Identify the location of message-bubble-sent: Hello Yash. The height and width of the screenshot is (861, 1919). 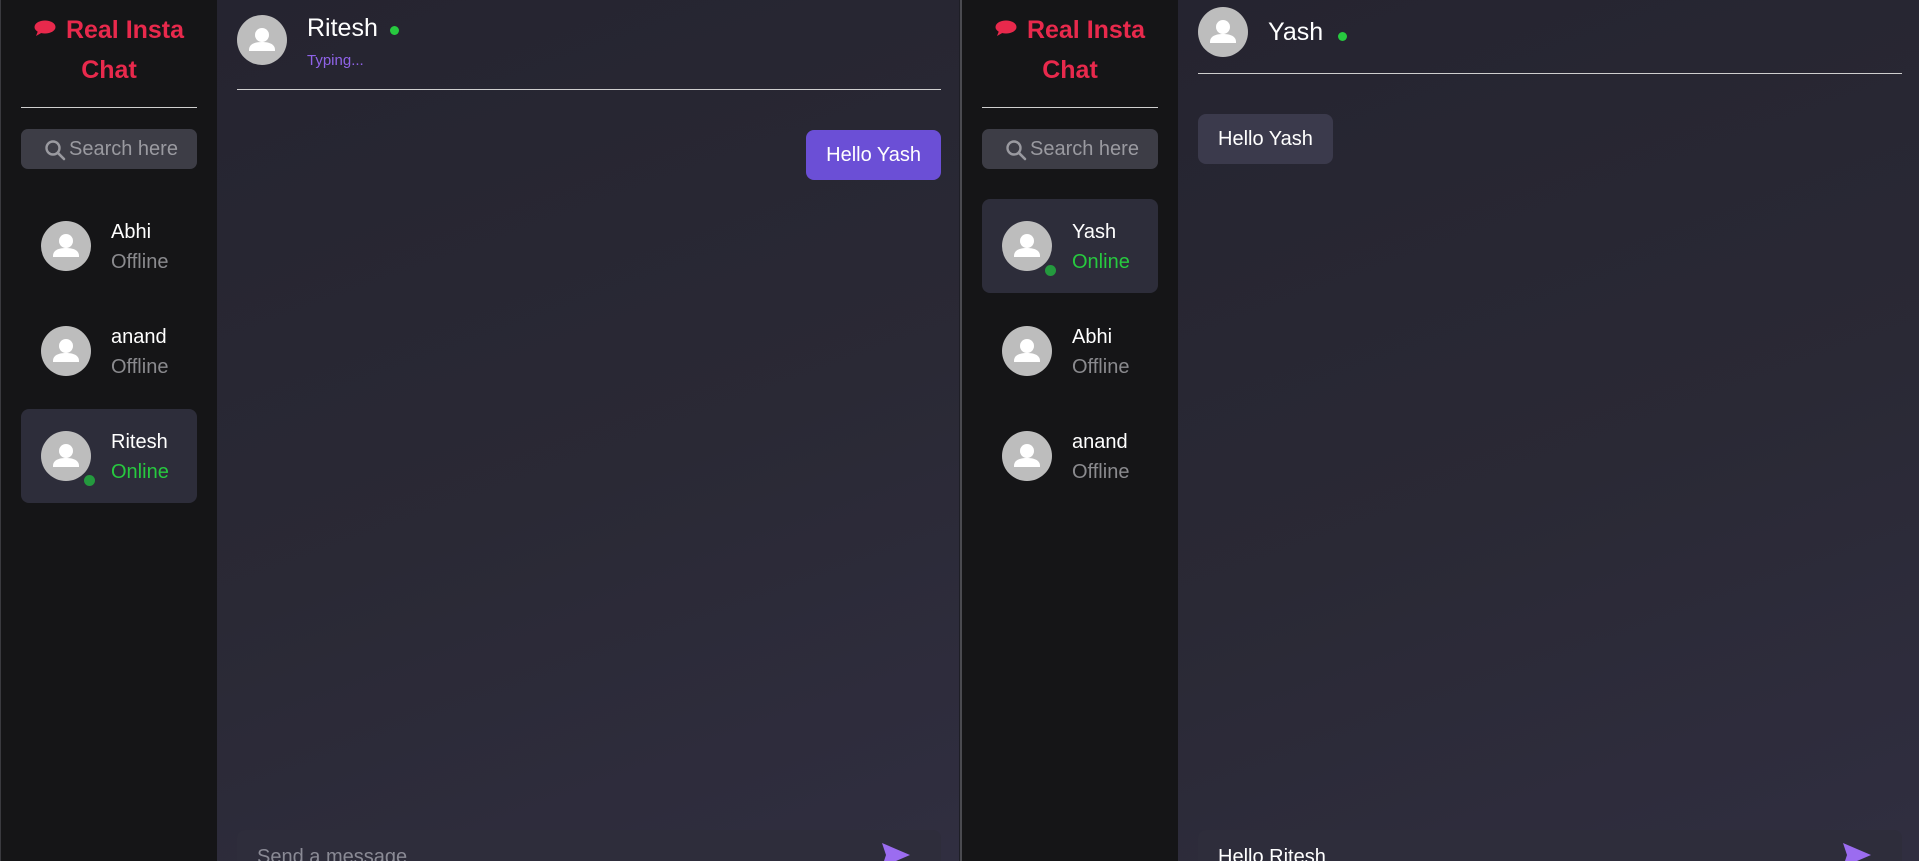
(873, 155).